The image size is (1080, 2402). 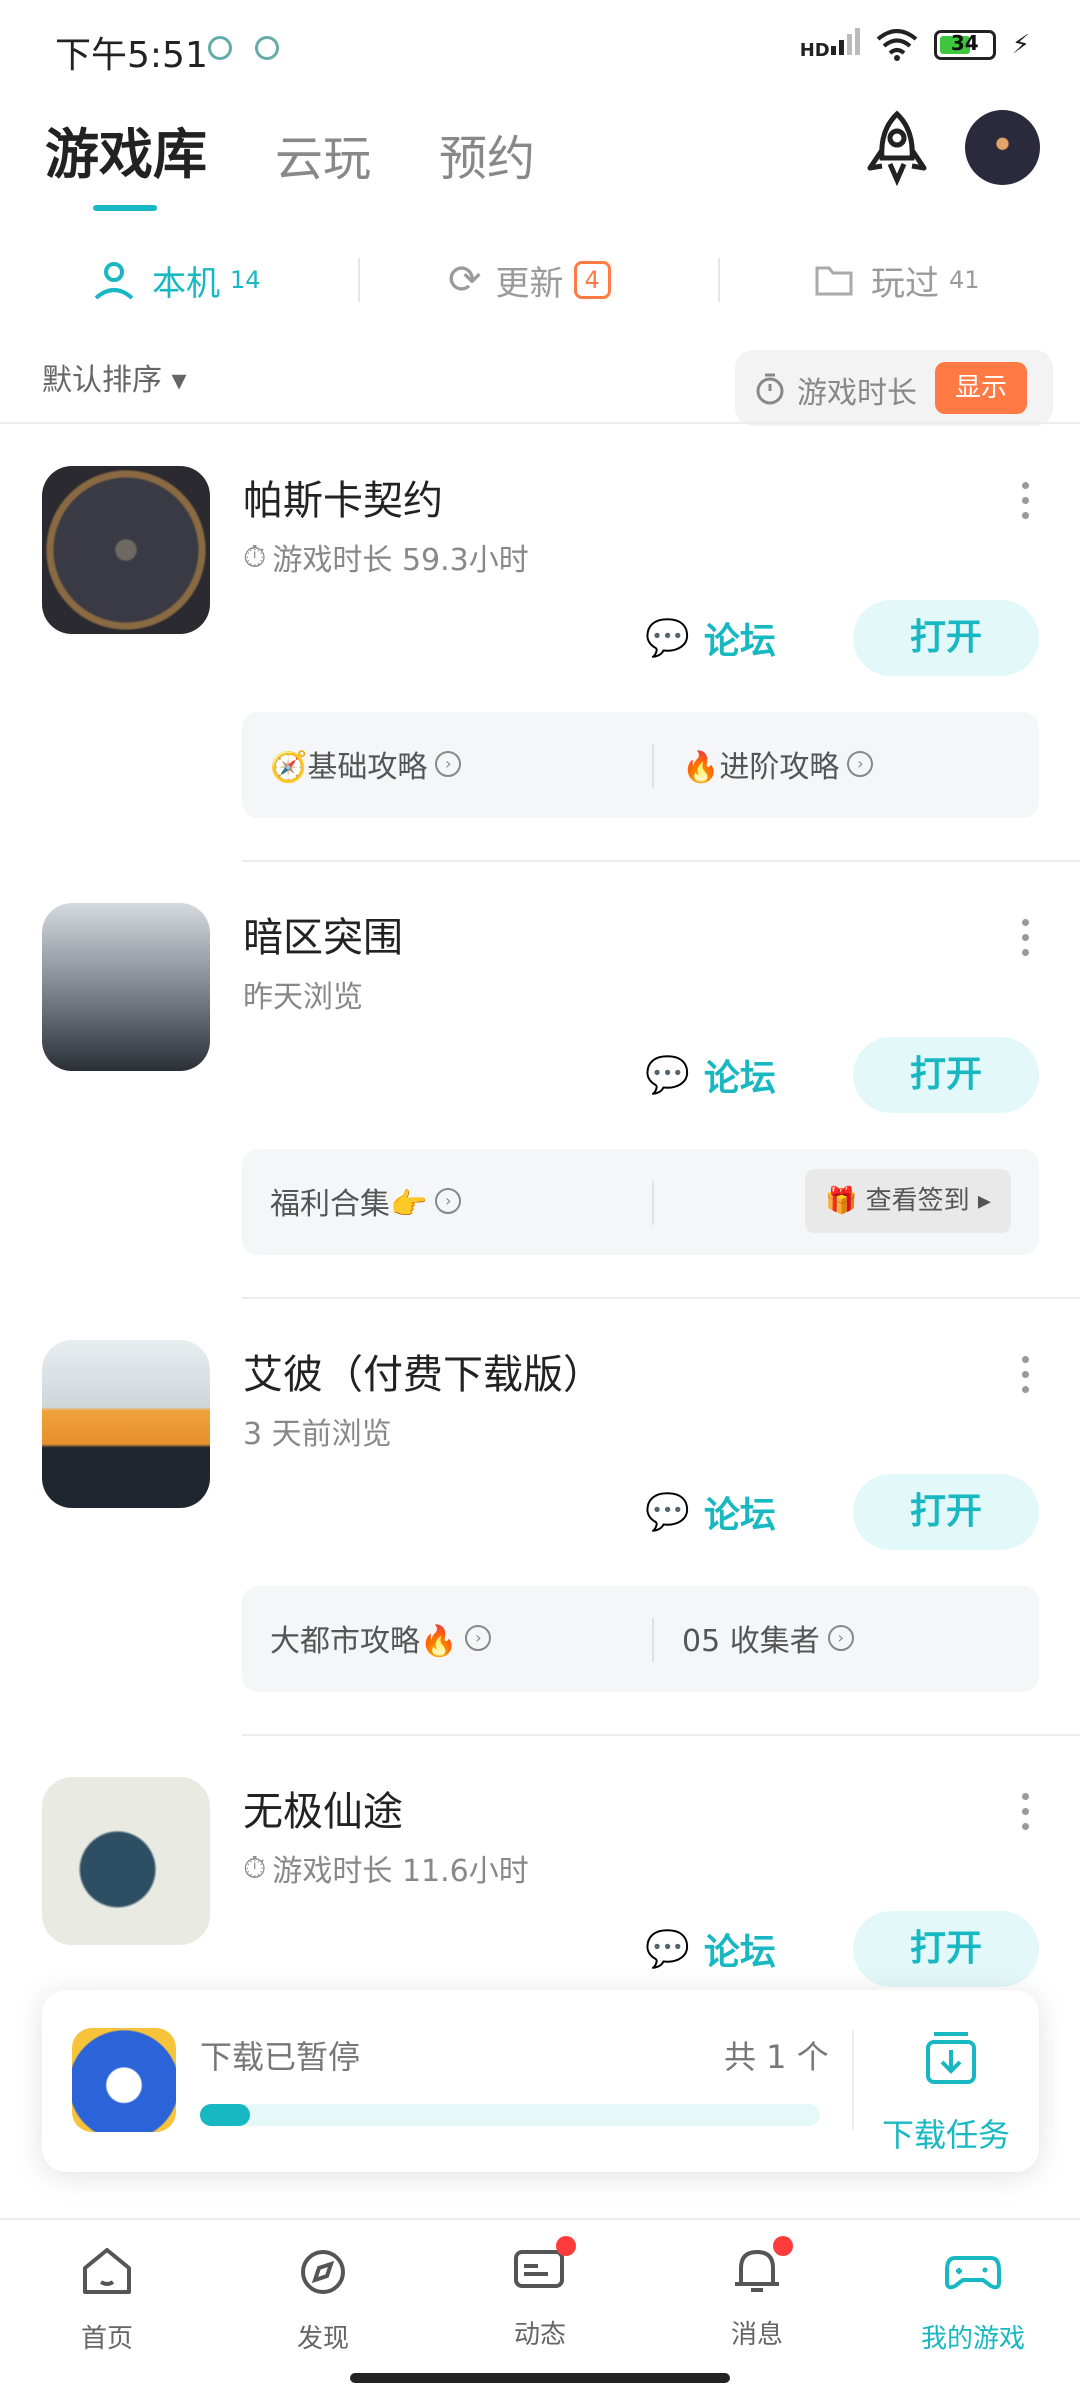 What do you see at coordinates (176, 280) in the screenshot?
I see `subtab-local: 本机 14` at bounding box center [176, 280].